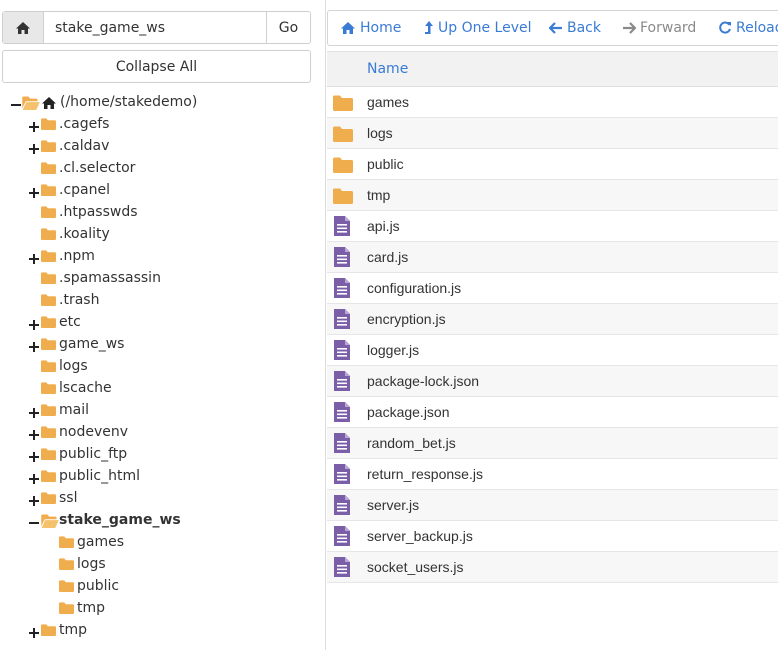 The height and width of the screenshot is (650, 778). What do you see at coordinates (79, 300) in the screenshot?
I see `tree-node-label: .trash` at bounding box center [79, 300].